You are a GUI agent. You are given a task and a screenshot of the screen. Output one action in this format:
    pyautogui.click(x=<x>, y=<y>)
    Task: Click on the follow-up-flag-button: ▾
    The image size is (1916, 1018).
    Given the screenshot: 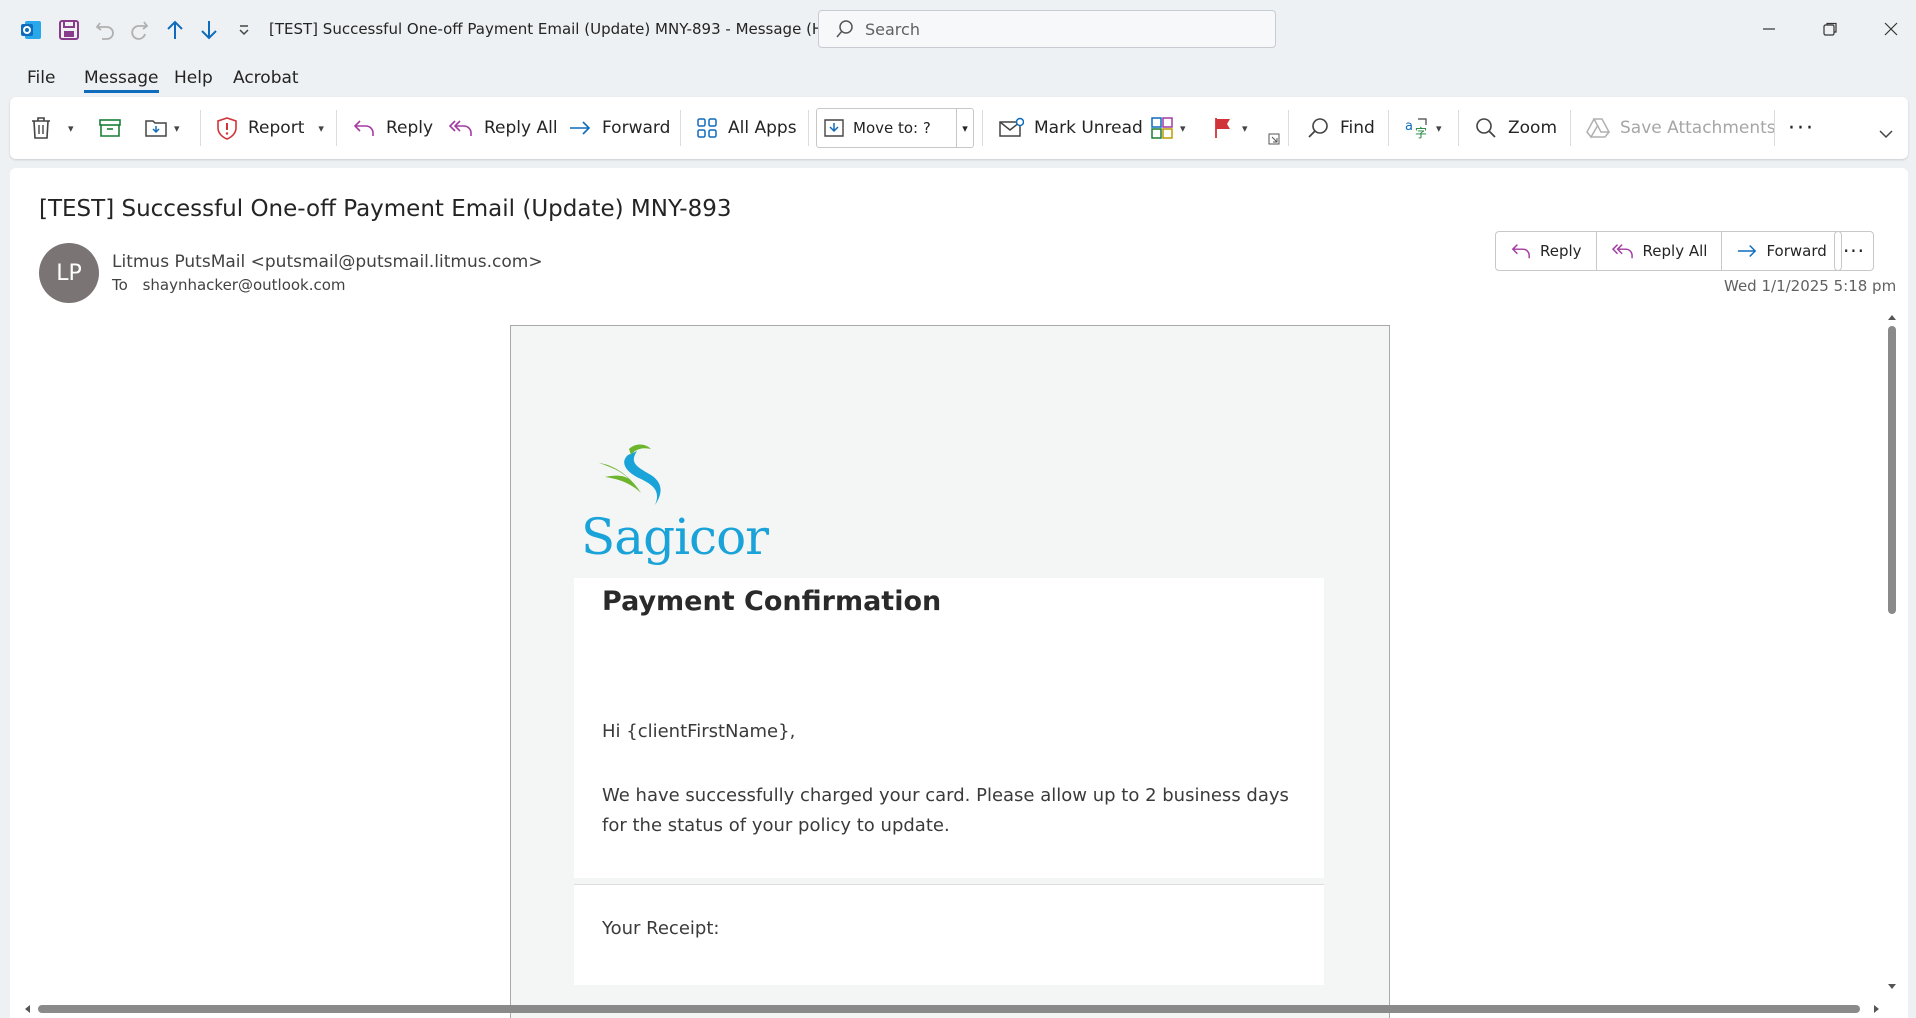 What is the action you would take?
    pyautogui.click(x=1230, y=128)
    